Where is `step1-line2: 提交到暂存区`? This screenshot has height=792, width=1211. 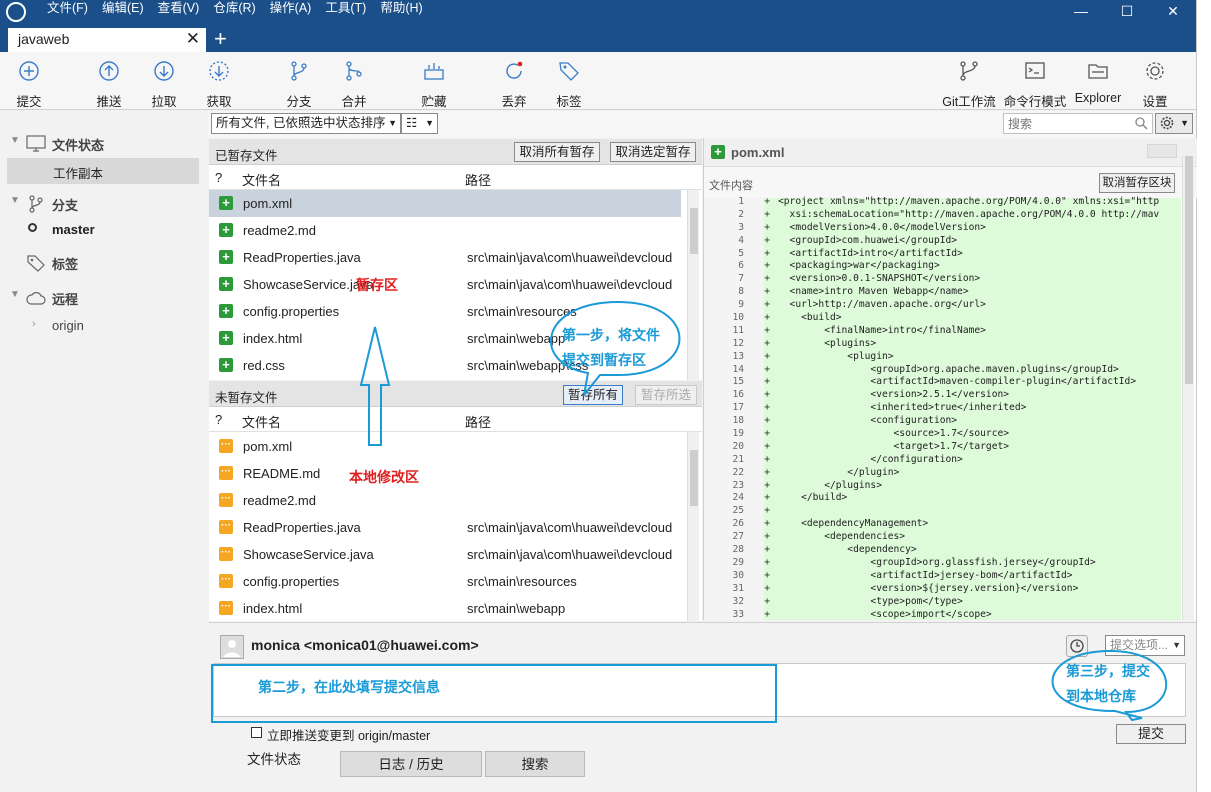 step1-line2: 提交到暂存区 is located at coordinates (604, 360).